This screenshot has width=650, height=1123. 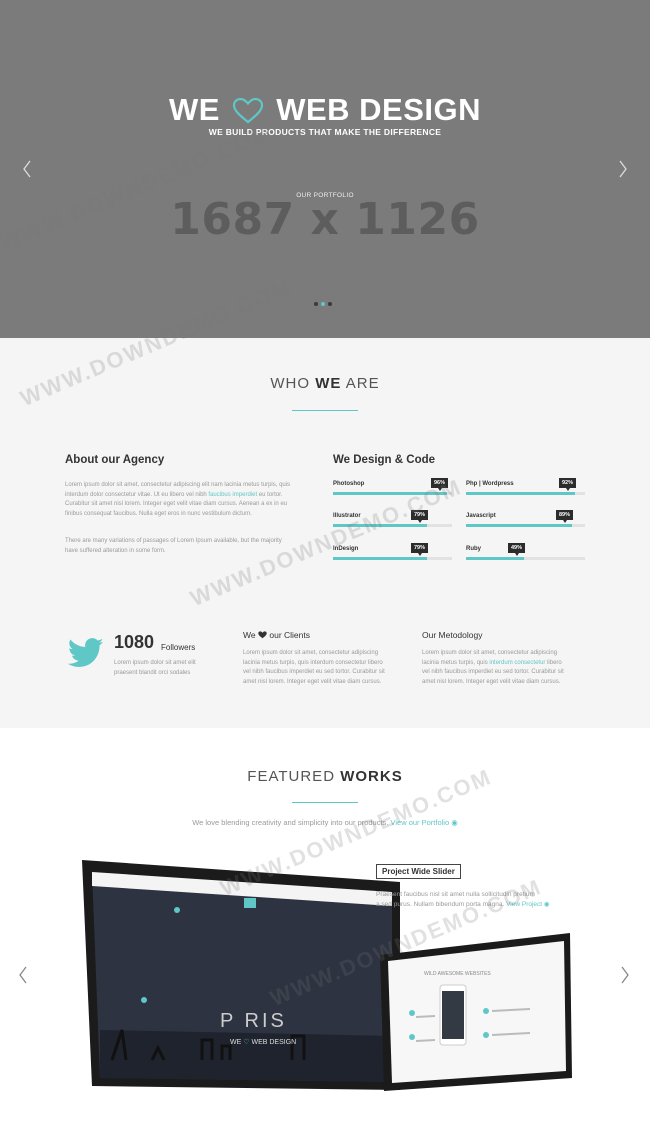 What do you see at coordinates (347, 516) in the screenshot?
I see `skill-name: Illustrator` at bounding box center [347, 516].